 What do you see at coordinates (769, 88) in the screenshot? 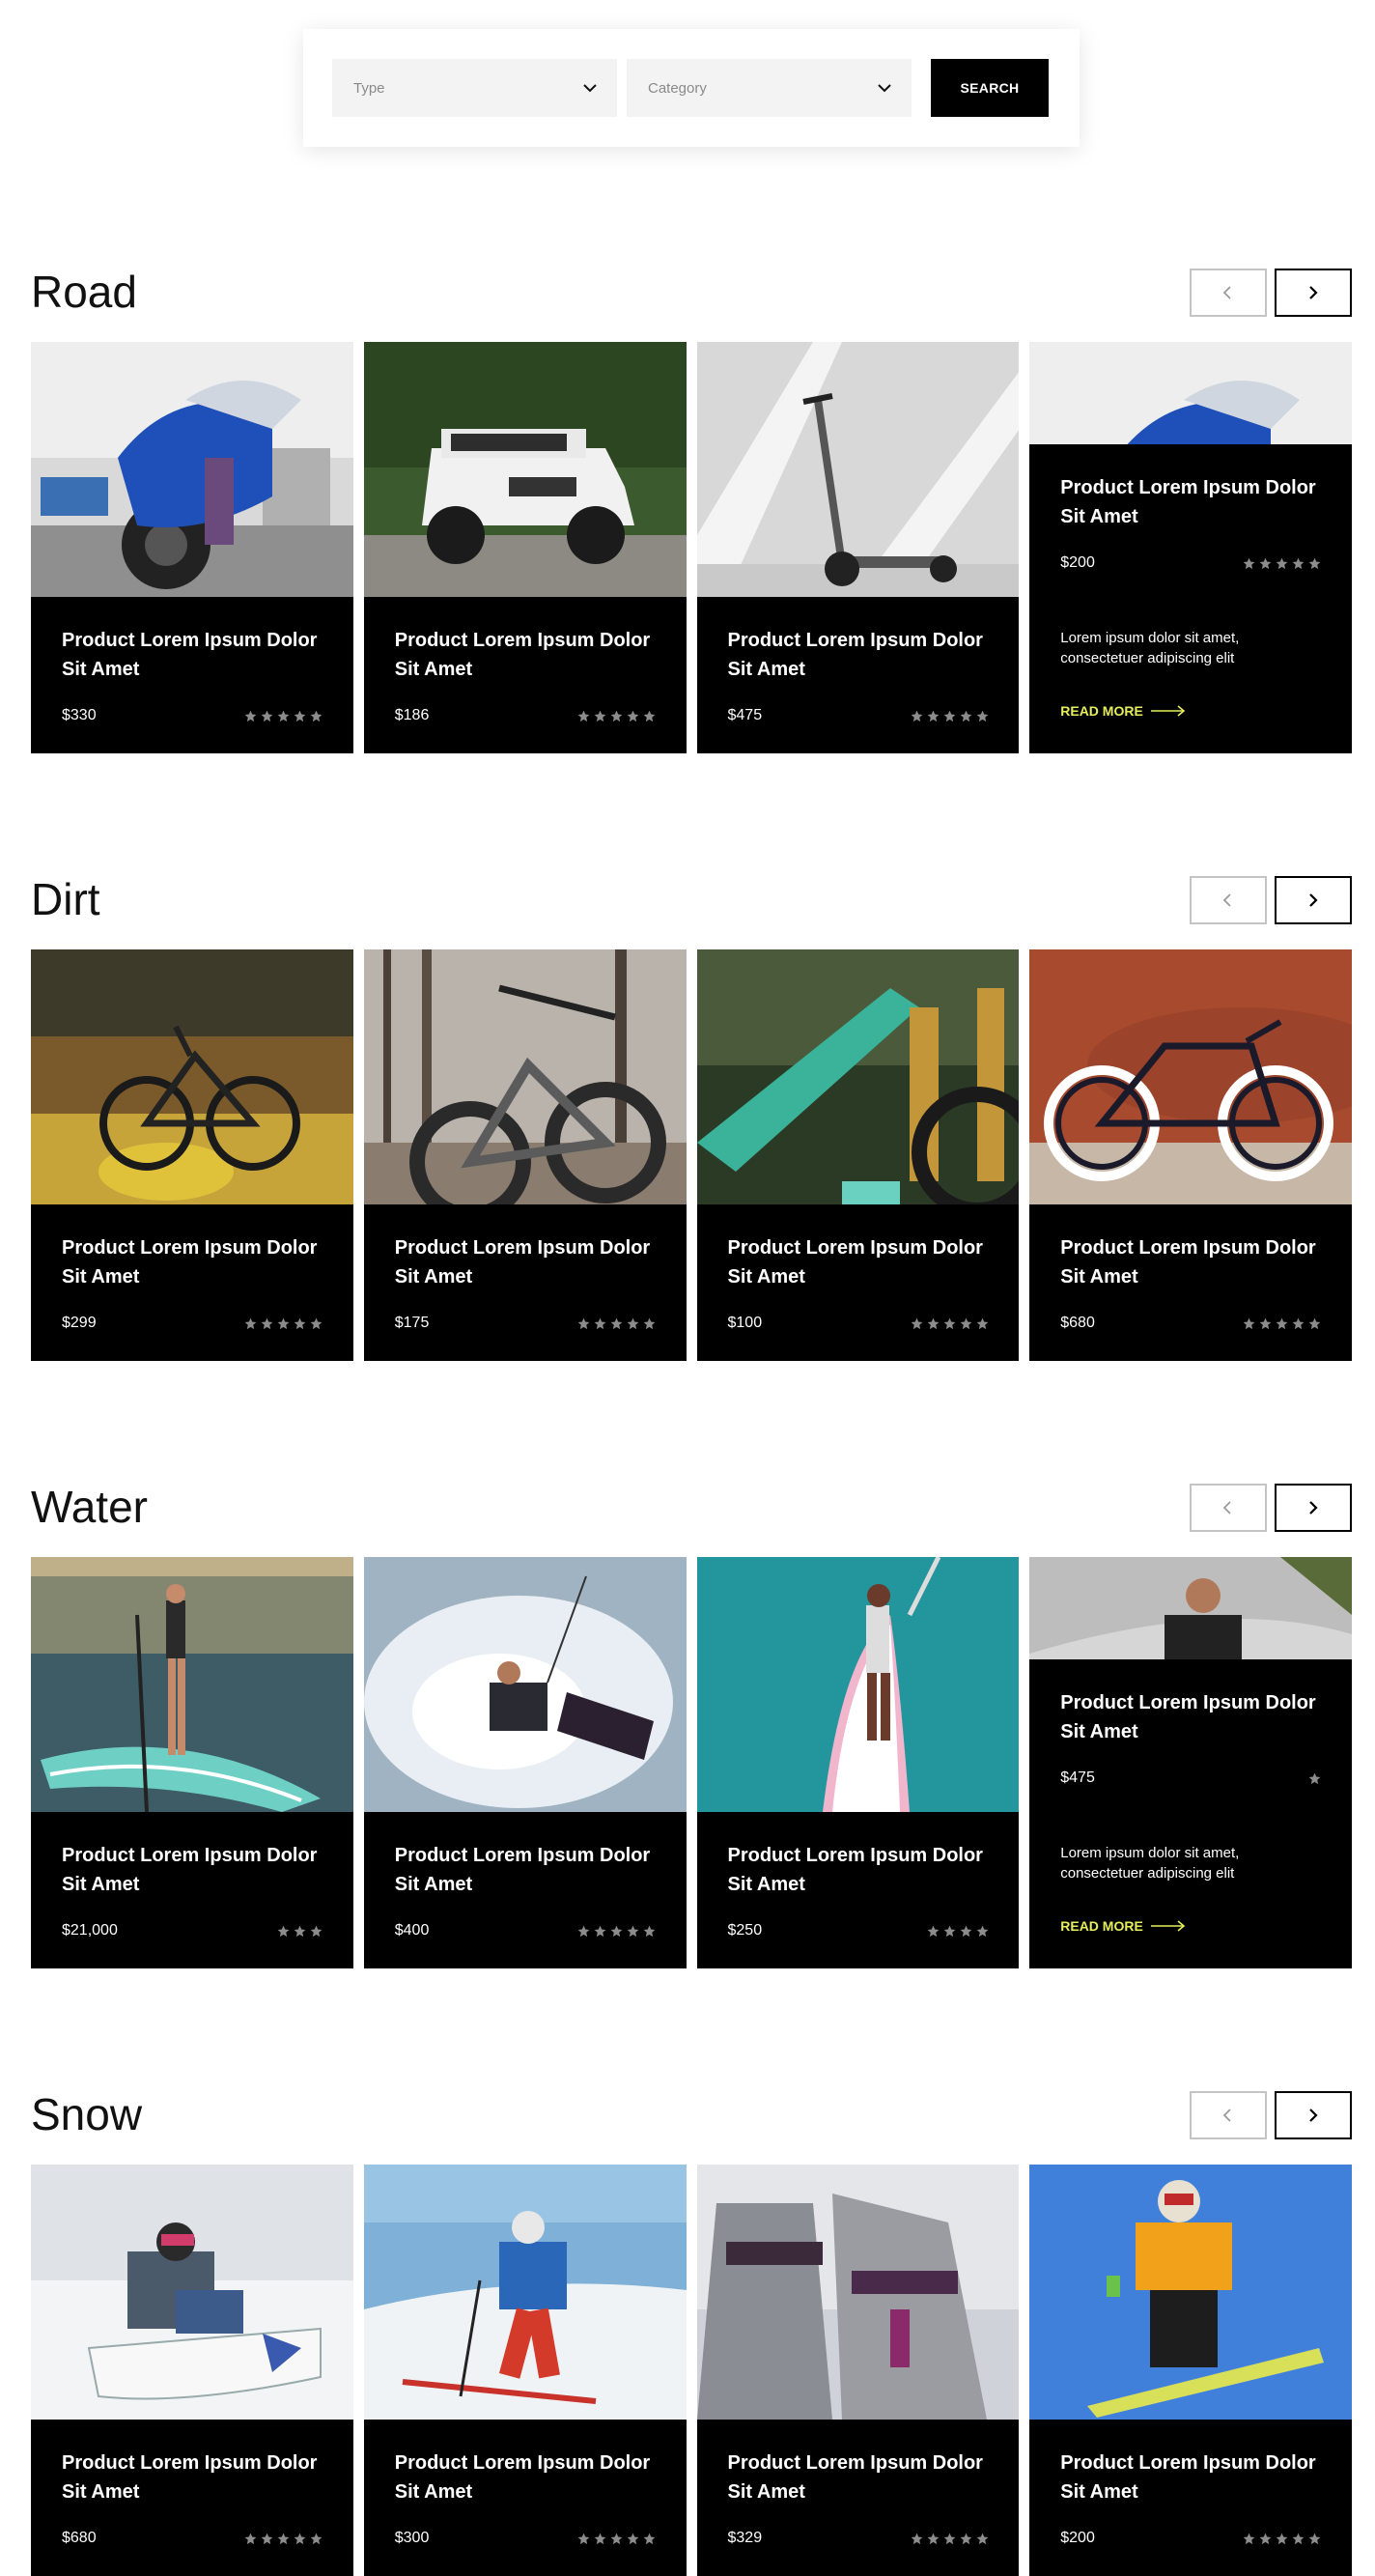
I see `category-select: Category` at bounding box center [769, 88].